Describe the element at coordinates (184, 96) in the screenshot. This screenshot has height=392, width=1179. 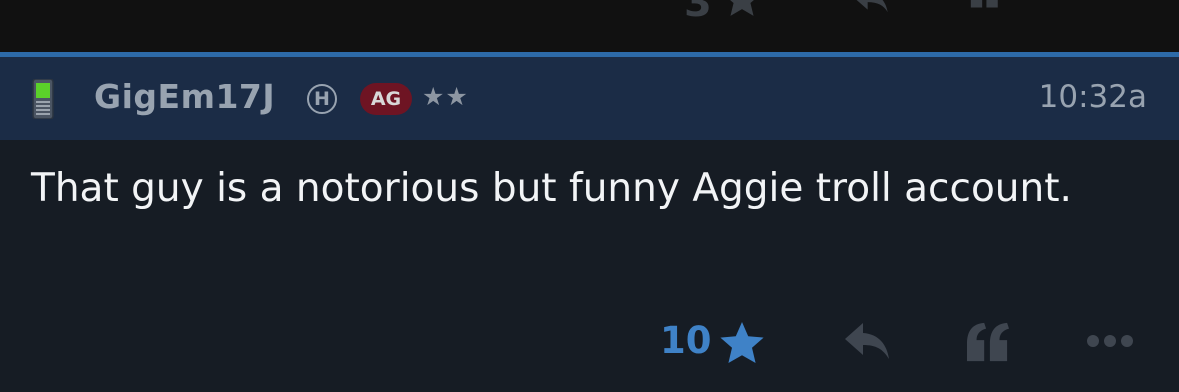
I see `username: GigEm17J` at that location.